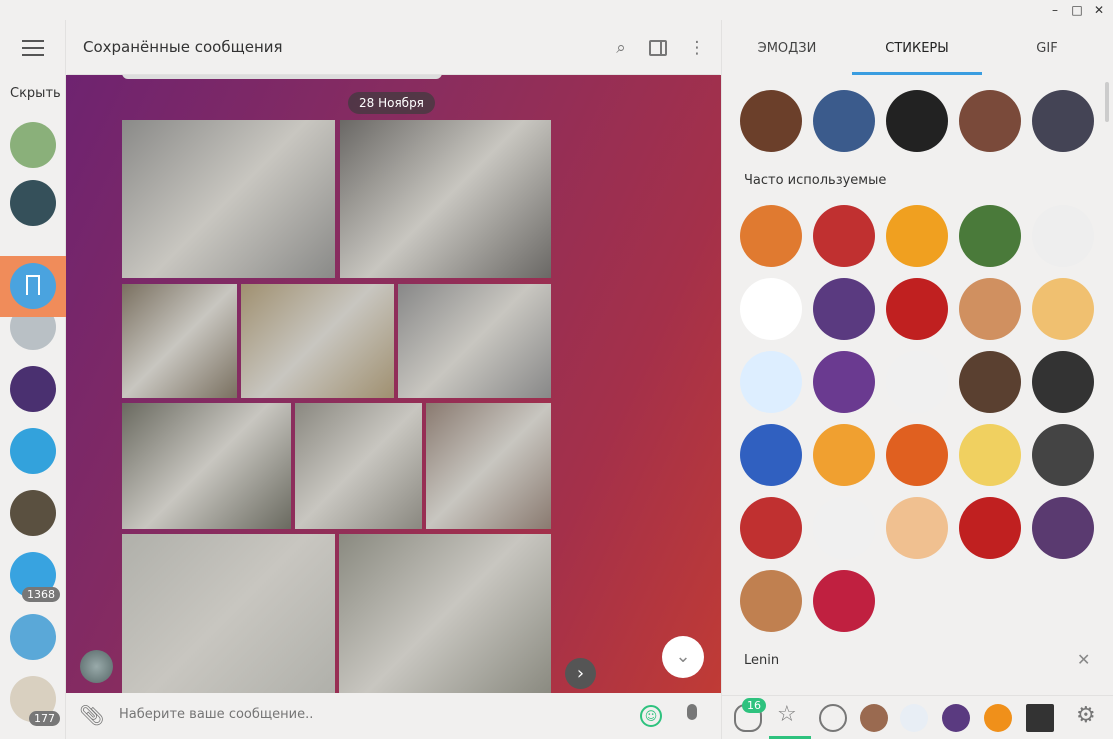 This screenshot has width=1113, height=739. What do you see at coordinates (914, 718) in the screenshot?
I see `sticker-set-google` at bounding box center [914, 718].